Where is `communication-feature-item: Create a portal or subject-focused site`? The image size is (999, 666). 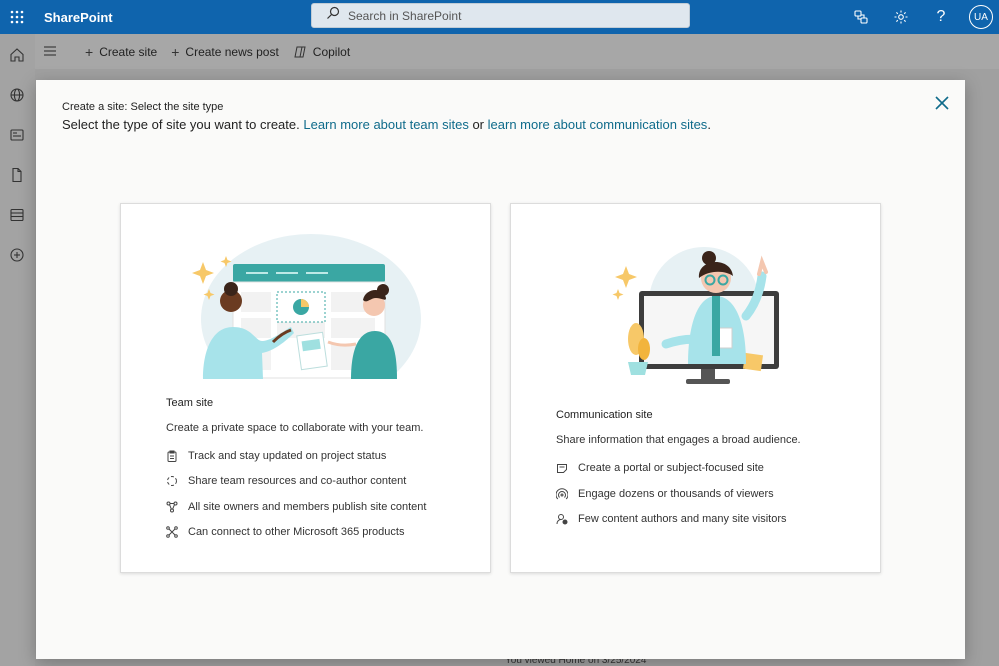
communication-feature-item: Create a portal or subject-focused site is located at coordinates (660, 468).